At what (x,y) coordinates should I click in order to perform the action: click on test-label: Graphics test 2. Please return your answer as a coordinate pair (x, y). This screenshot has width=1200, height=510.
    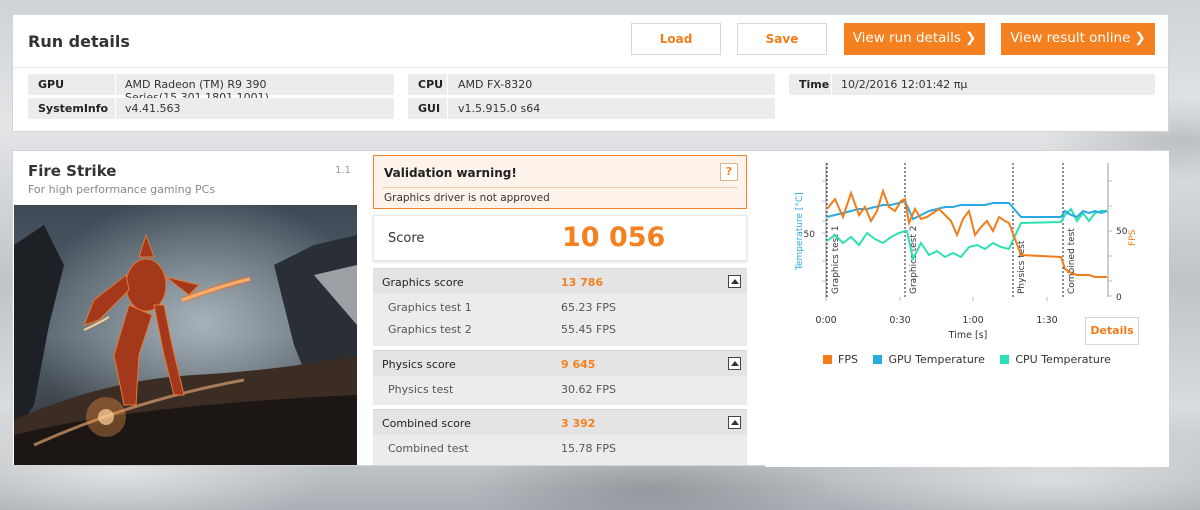
    Looking at the image, I should click on (430, 329).